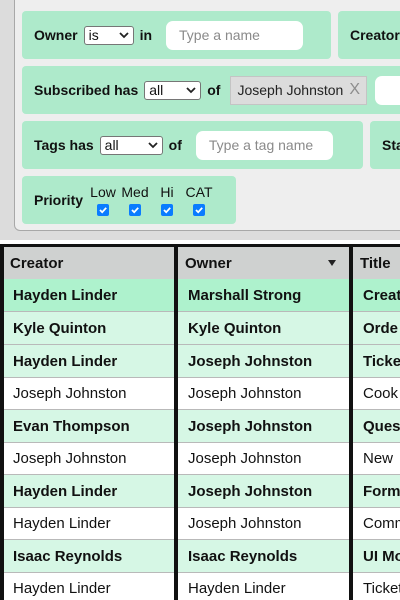  I want to click on cell-creator: Evan Thompson, so click(71, 426).